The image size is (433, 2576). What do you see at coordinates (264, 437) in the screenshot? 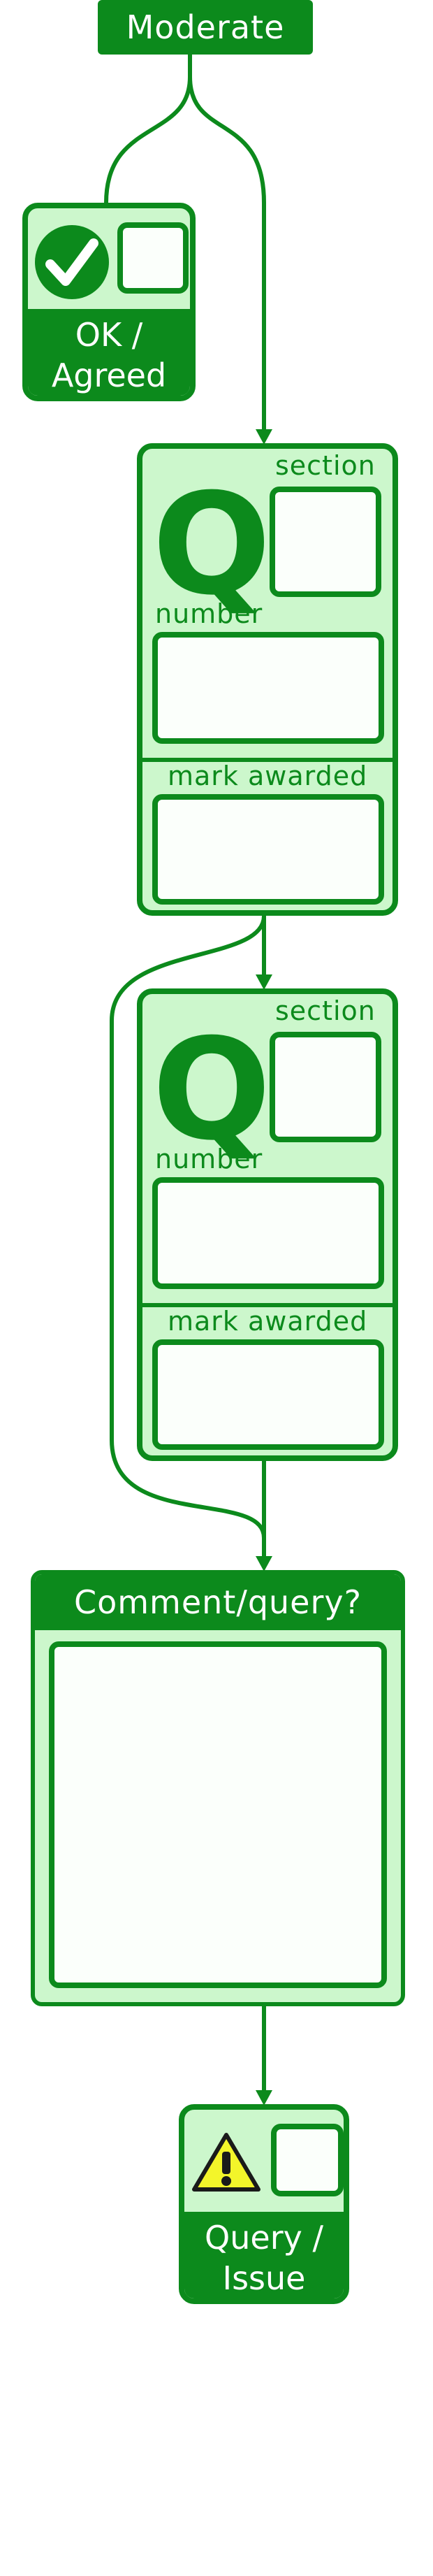
I see `arrowhead-q1` at bounding box center [264, 437].